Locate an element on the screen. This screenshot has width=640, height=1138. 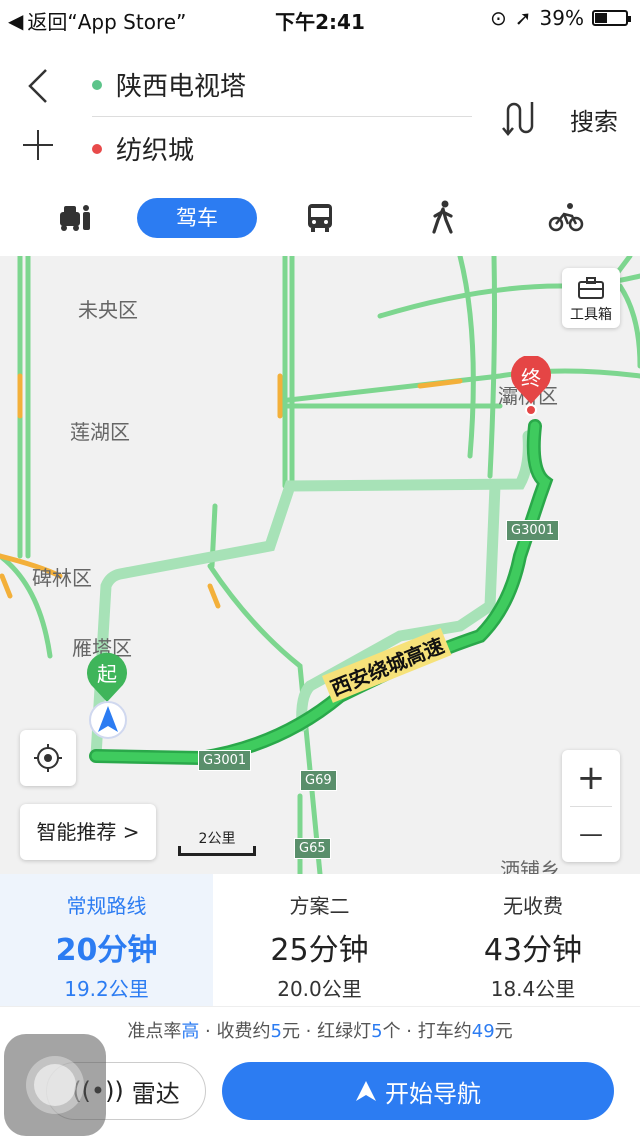
route-name: 无收费 is located at coordinates (533, 906).